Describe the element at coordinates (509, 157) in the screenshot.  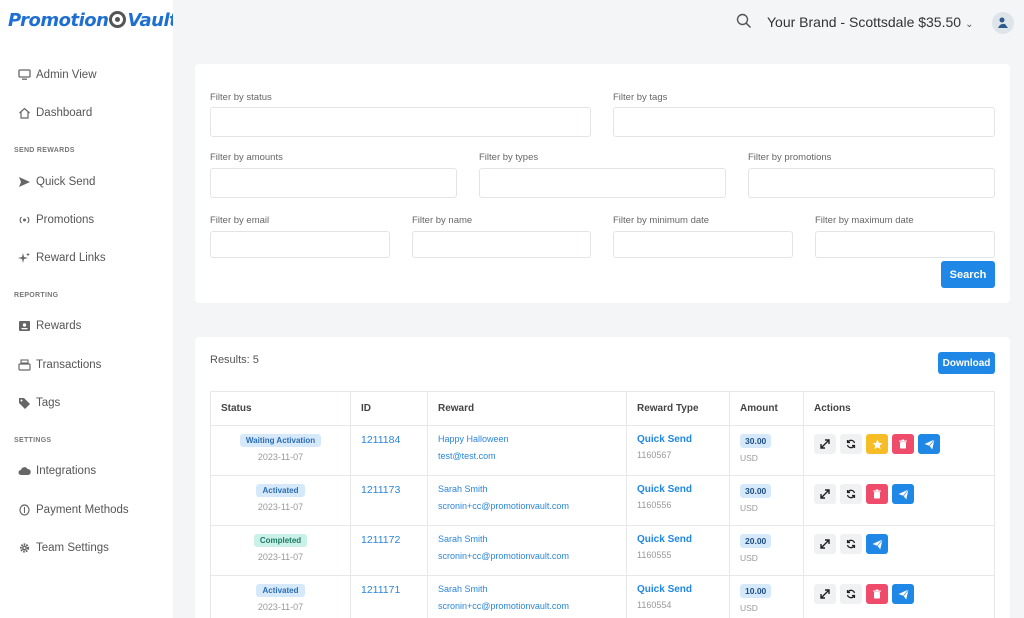
I see `filter-types-label: Filter by types` at that location.